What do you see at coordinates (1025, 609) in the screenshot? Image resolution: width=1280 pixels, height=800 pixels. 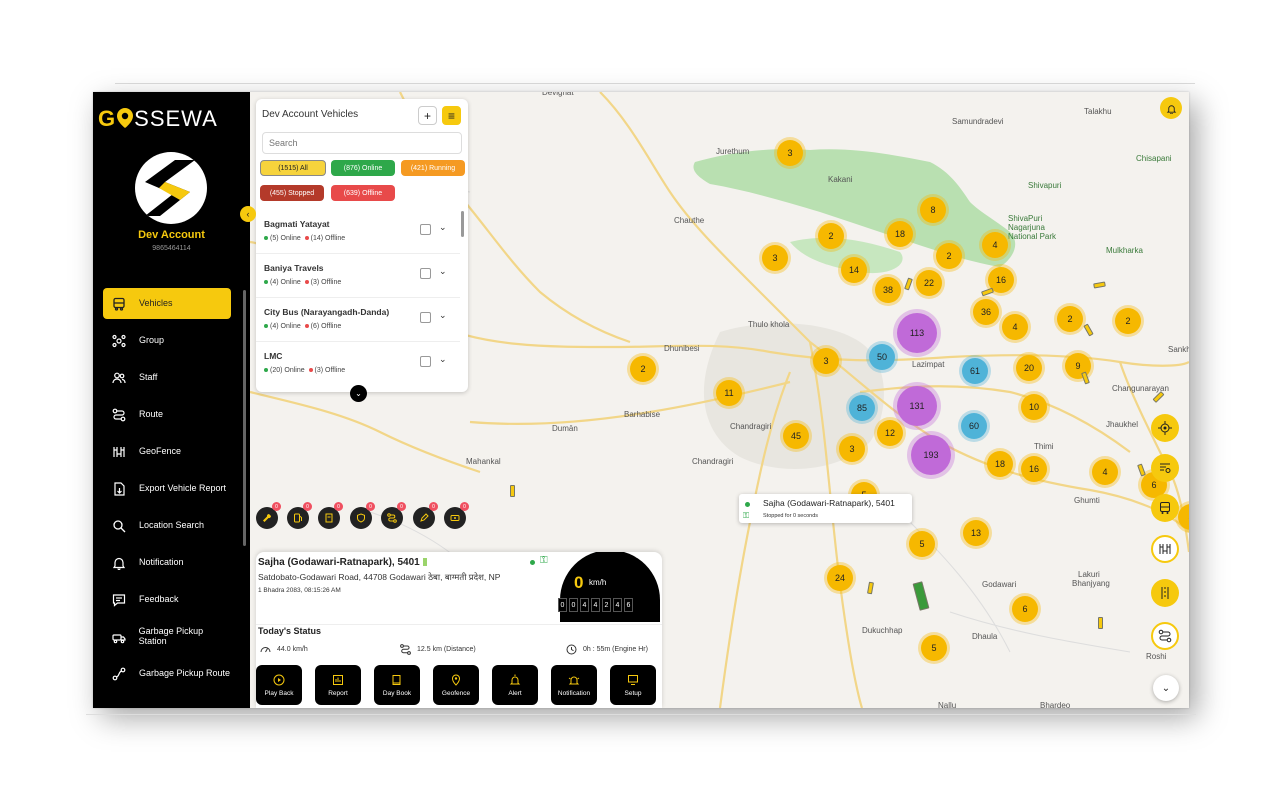 I see `vehicle-cluster-marker: 6` at bounding box center [1025, 609].